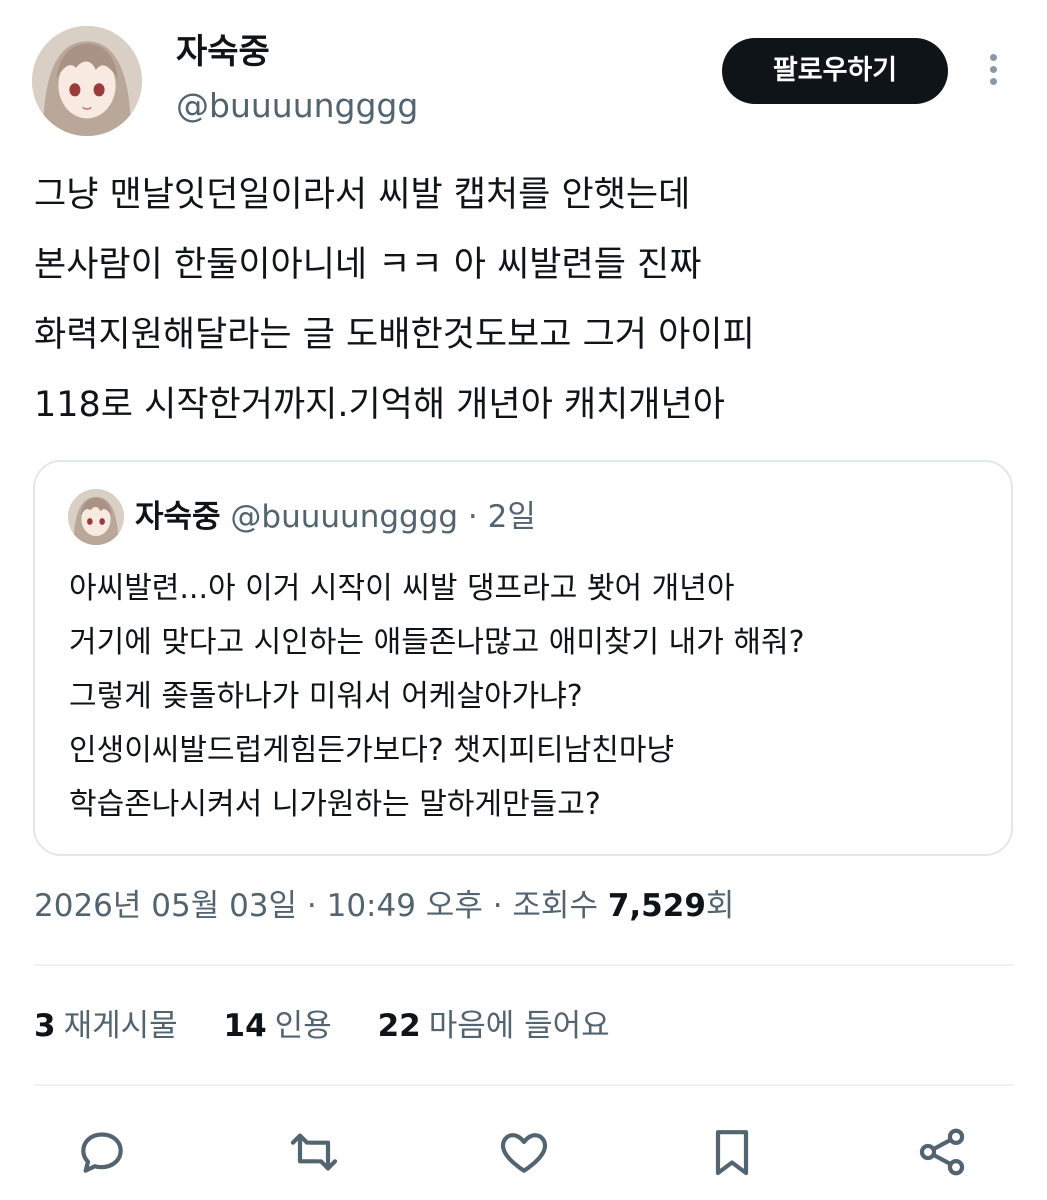 This screenshot has width=1047, height=1200. Describe the element at coordinates (87, 81) in the screenshot. I see `author-avatar` at that location.